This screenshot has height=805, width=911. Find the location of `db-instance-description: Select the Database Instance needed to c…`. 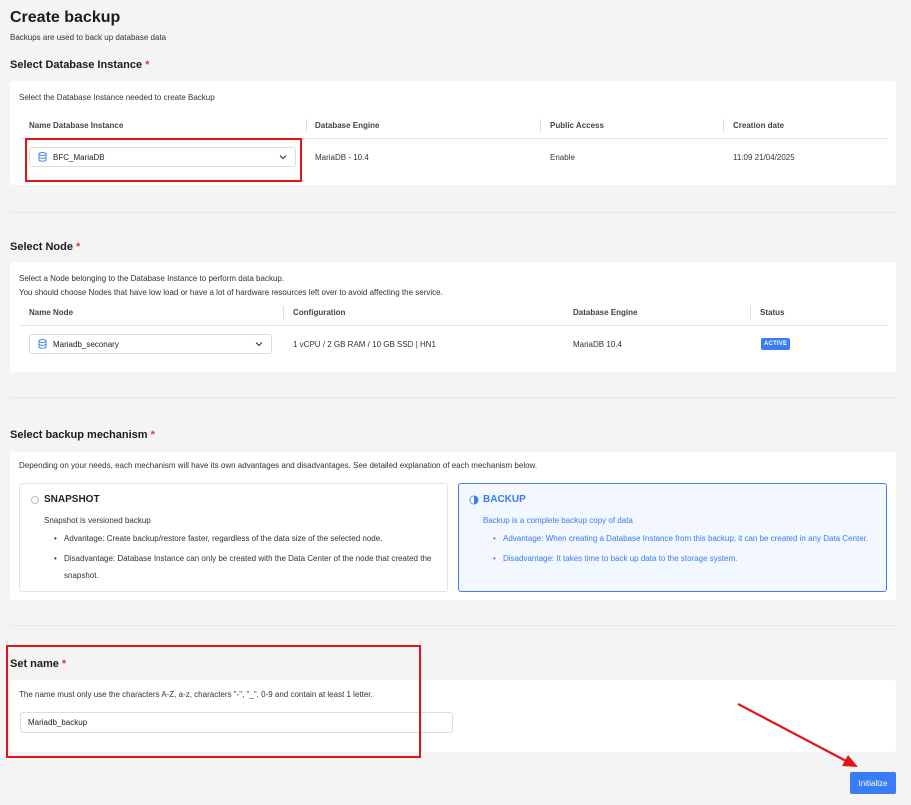

db-instance-description: Select the Database Instance needed to c… is located at coordinates (117, 97).